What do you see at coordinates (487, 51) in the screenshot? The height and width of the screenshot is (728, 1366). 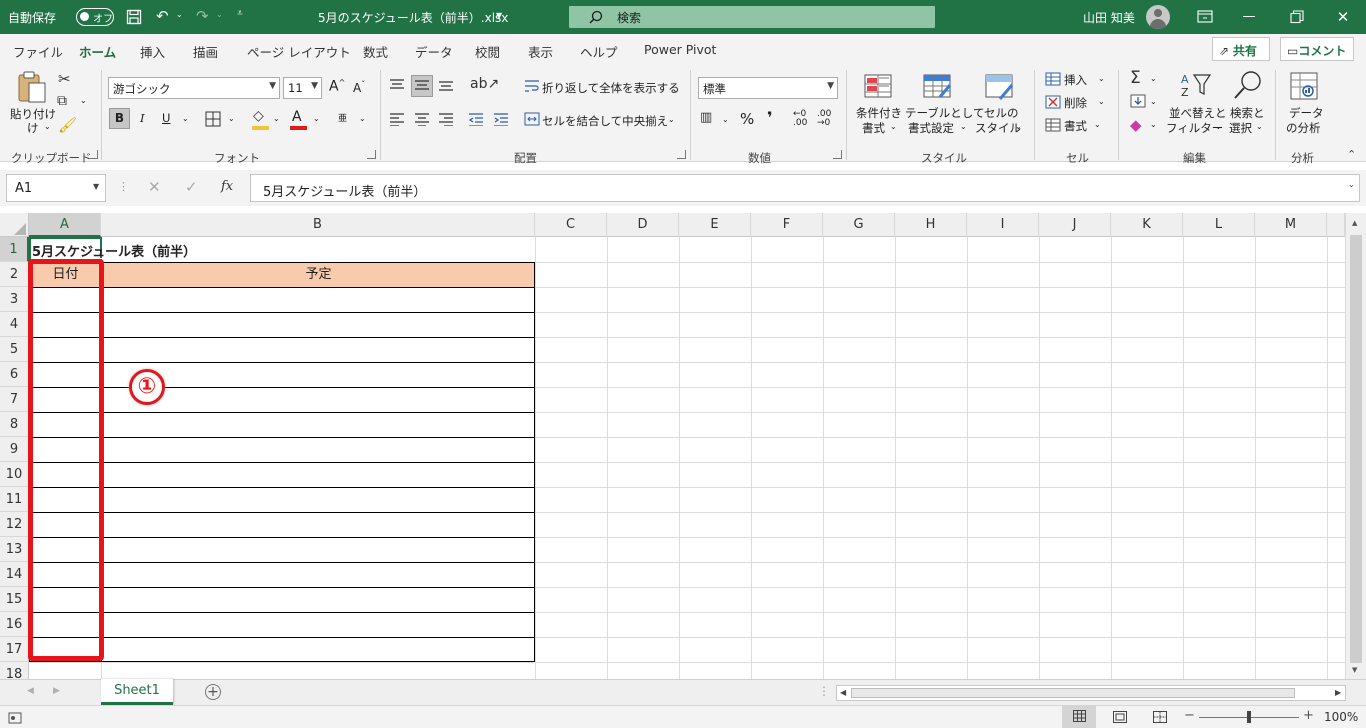 I see `tab-review: 校閲` at bounding box center [487, 51].